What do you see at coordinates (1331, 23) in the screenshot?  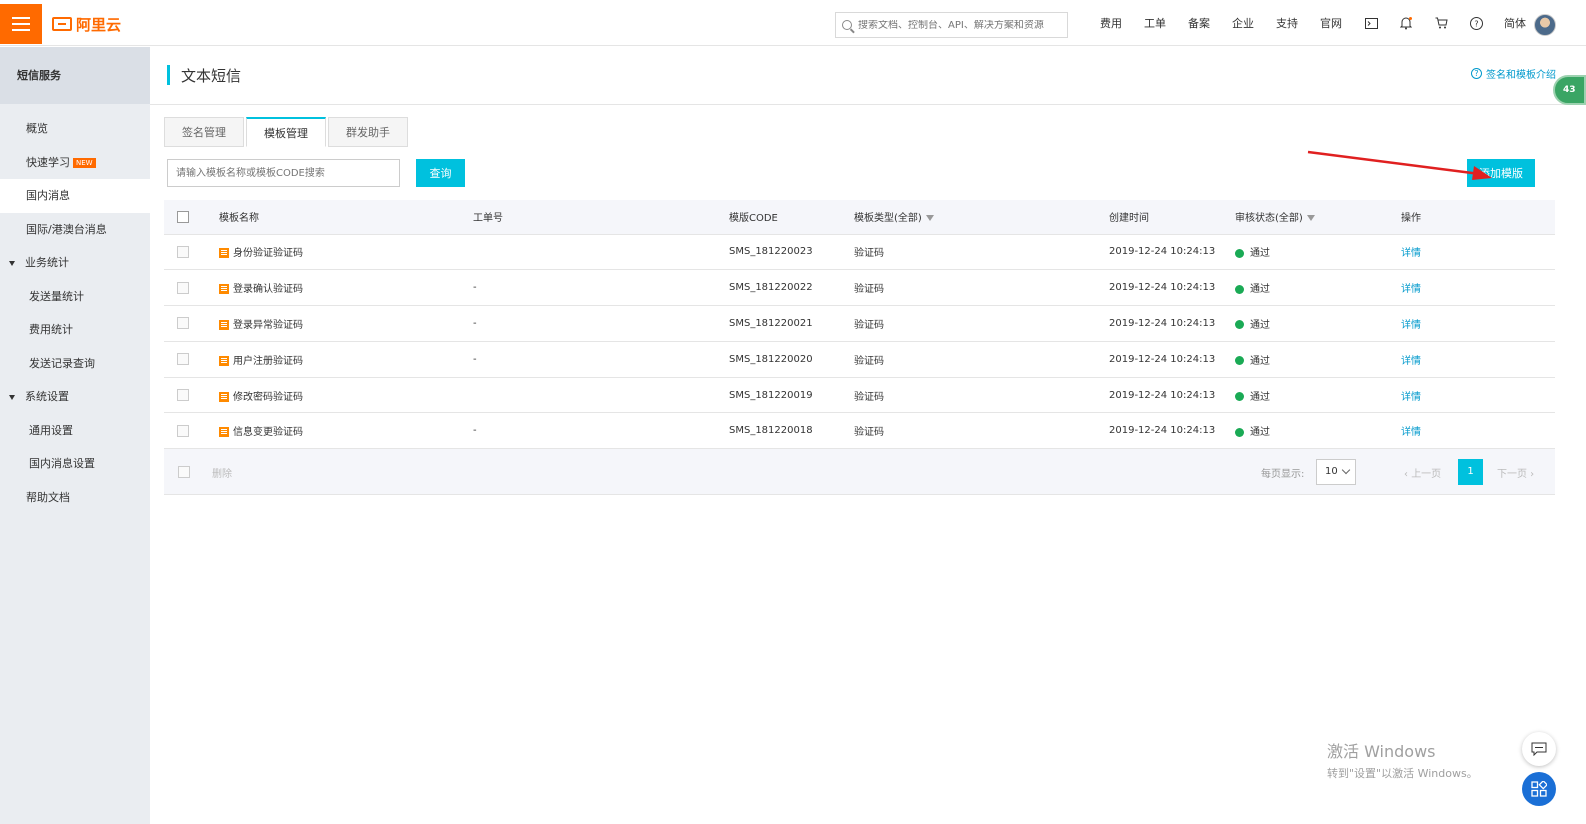 I see `nav-item-website: 官网` at bounding box center [1331, 23].